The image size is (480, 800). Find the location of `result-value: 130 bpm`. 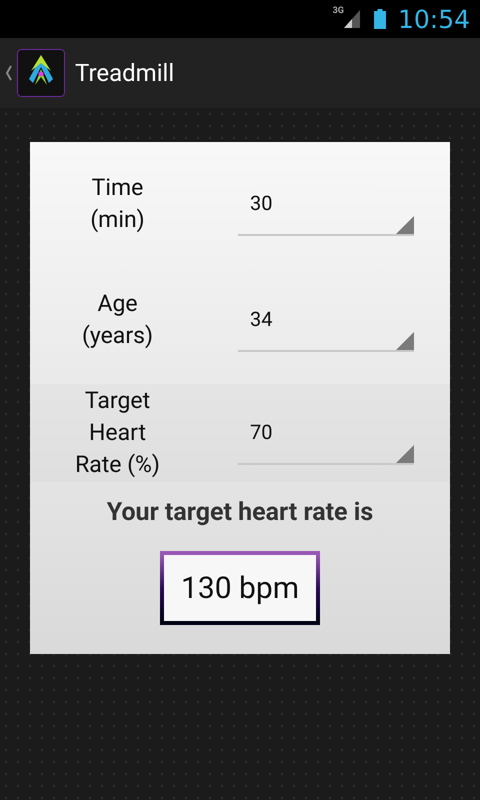

result-value: 130 bpm is located at coordinates (240, 588).